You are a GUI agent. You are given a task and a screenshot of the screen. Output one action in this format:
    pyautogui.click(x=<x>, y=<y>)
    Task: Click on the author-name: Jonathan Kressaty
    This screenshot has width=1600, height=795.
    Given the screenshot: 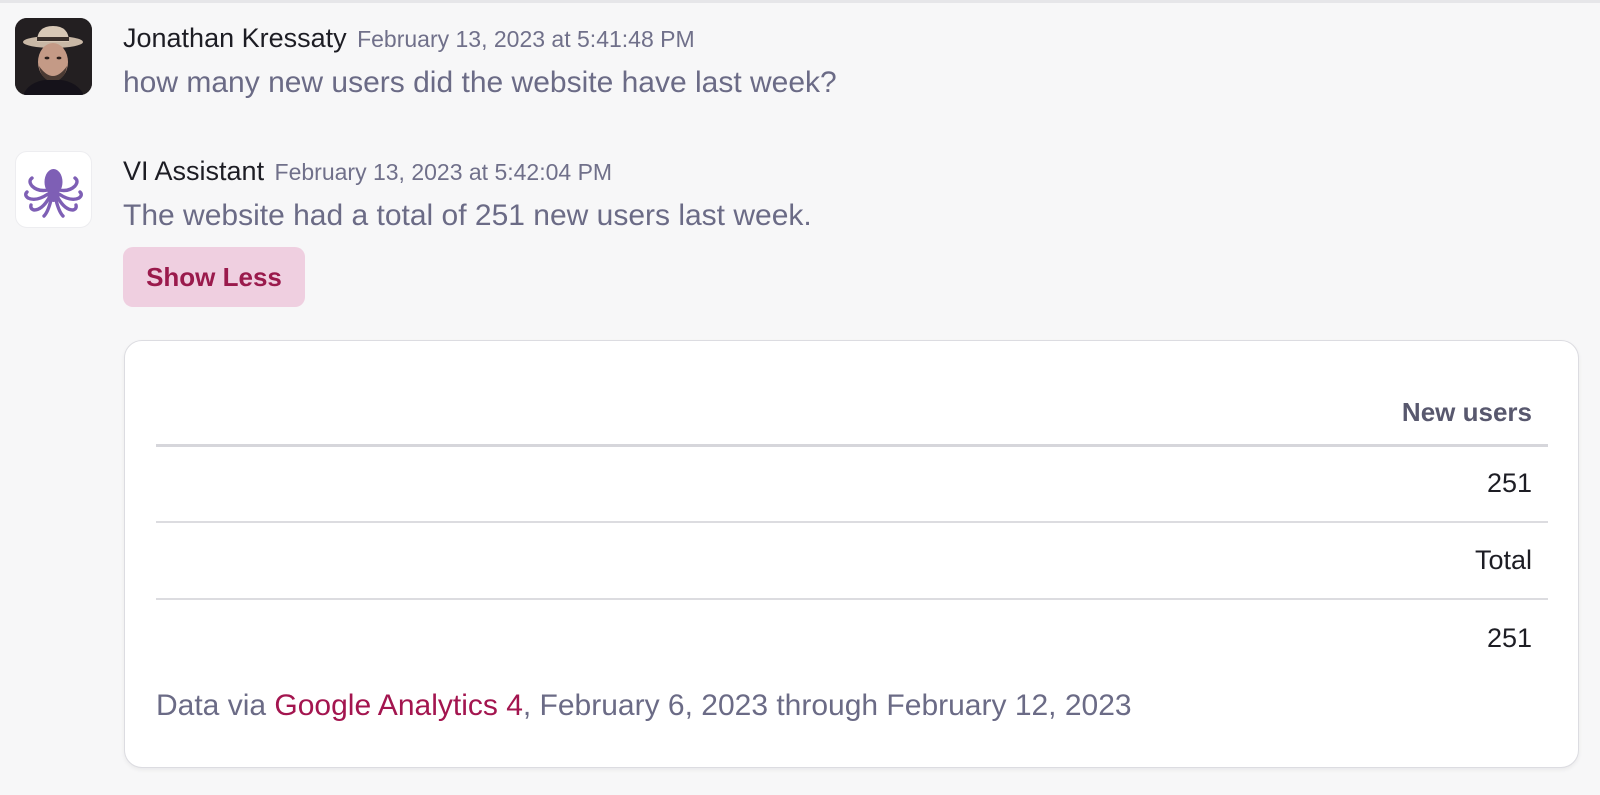 What is the action you would take?
    pyautogui.click(x=235, y=38)
    